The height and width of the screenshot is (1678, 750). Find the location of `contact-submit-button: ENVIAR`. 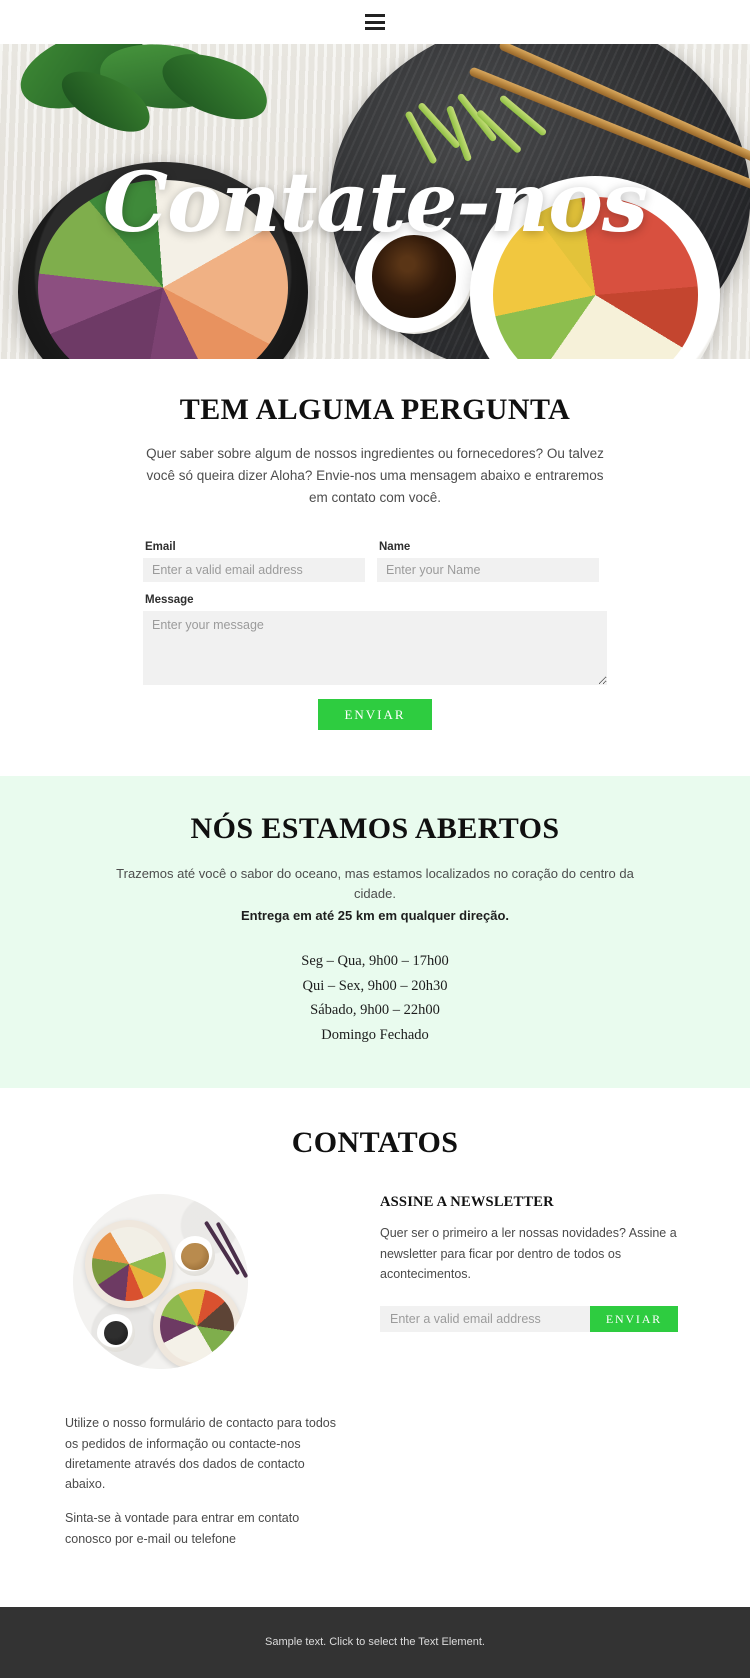

contact-submit-button: ENVIAR is located at coordinates (375, 714).